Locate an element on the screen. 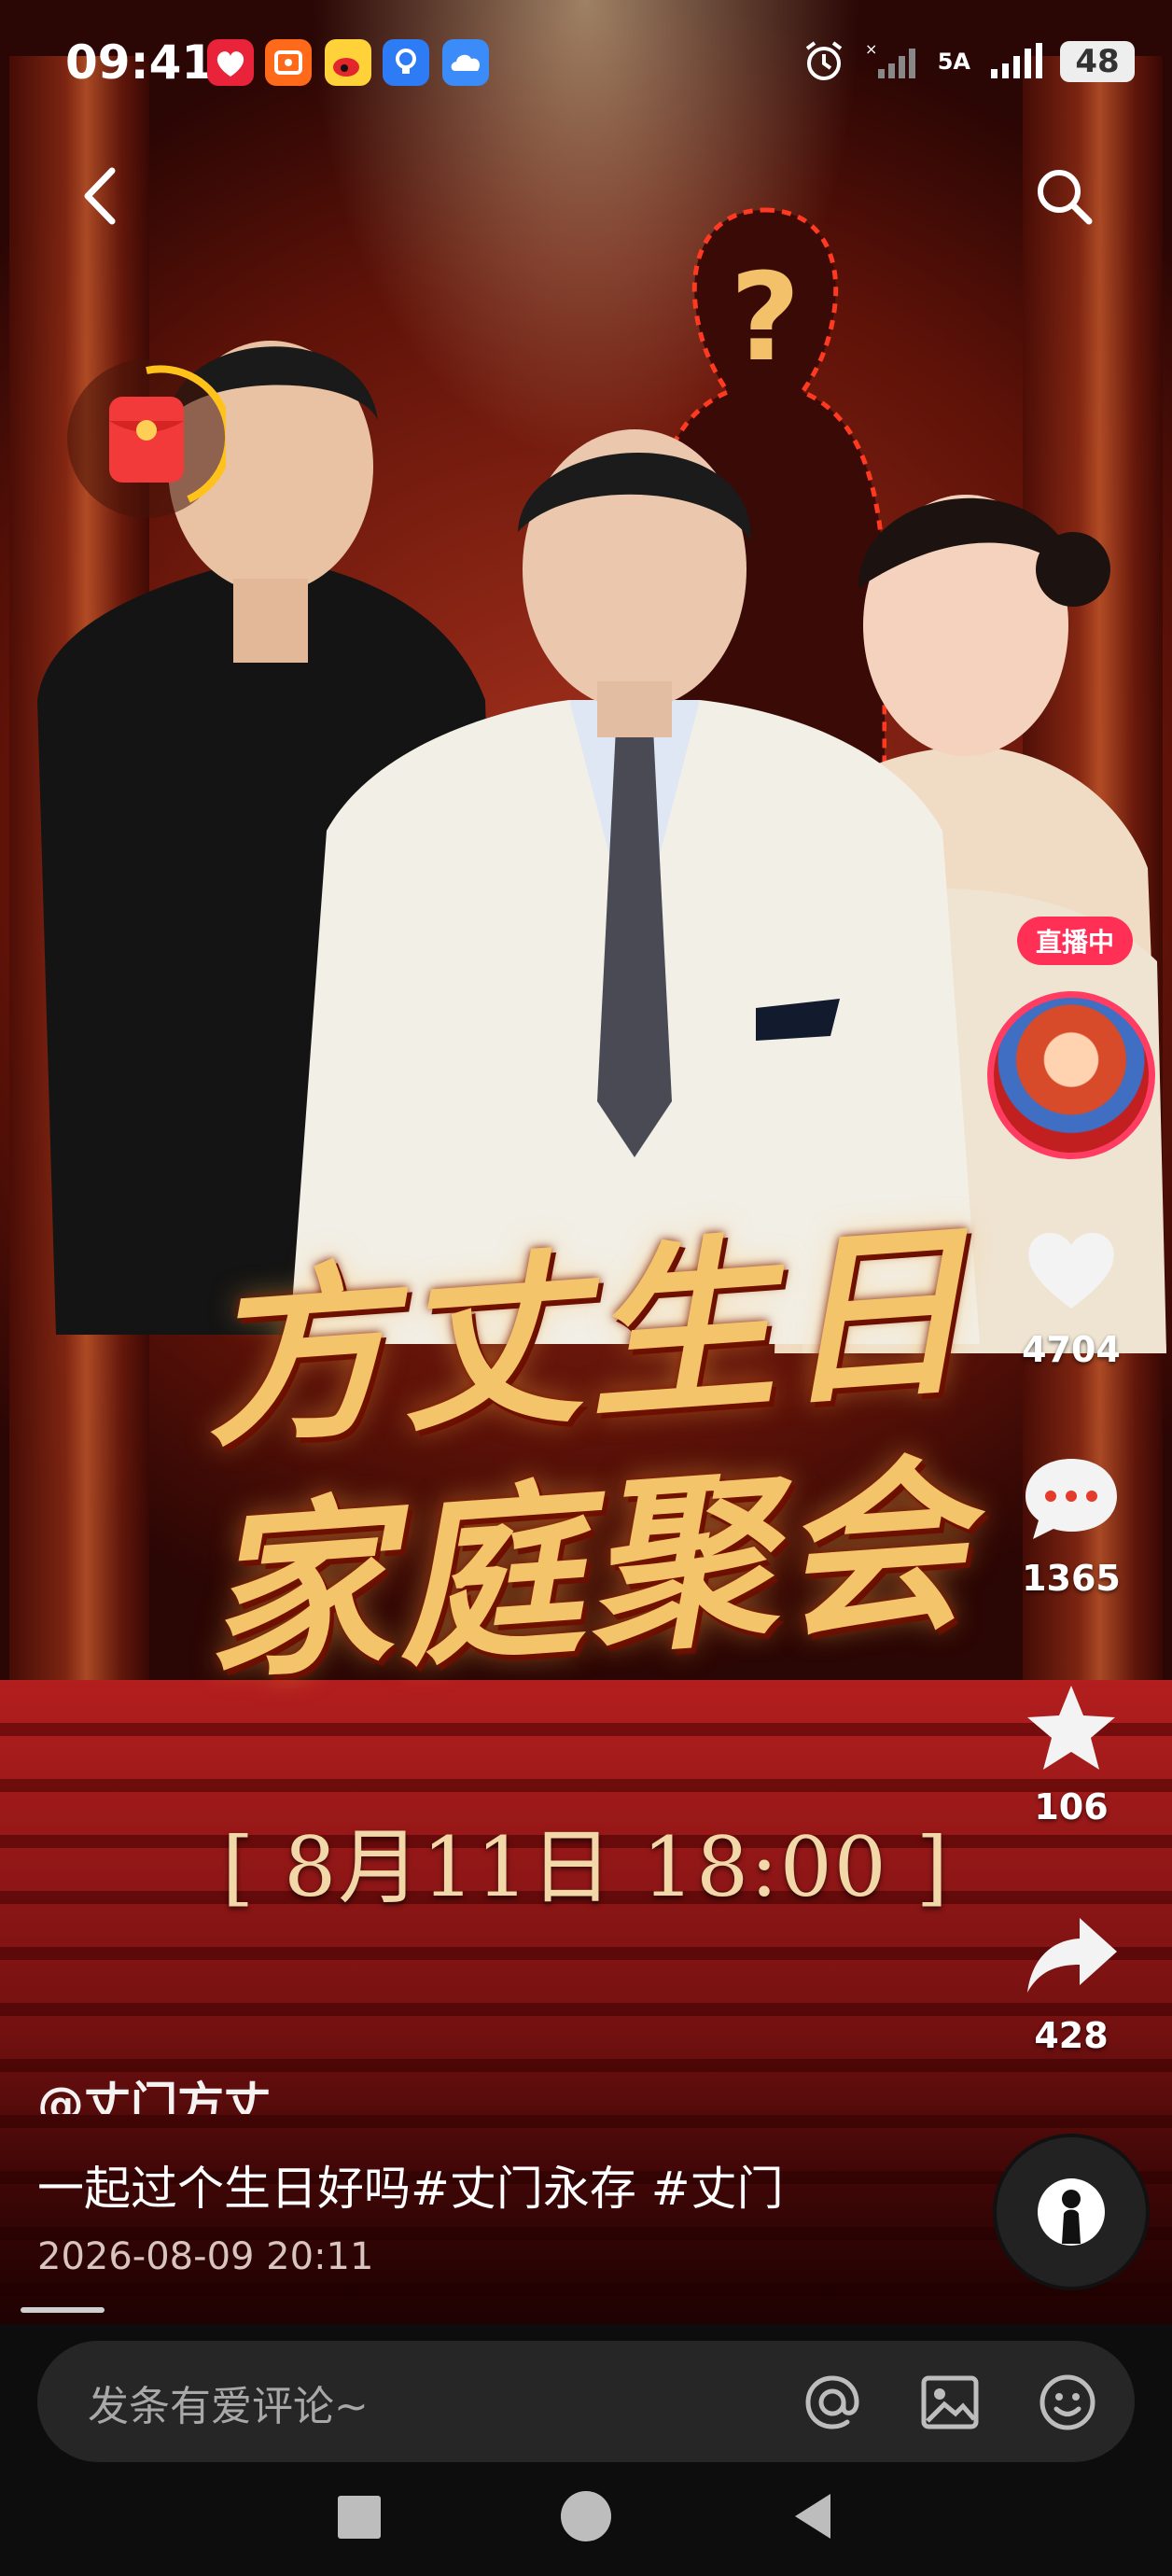 The width and height of the screenshot is (1172, 2576). chevron-left-icon is located at coordinates (100, 196).